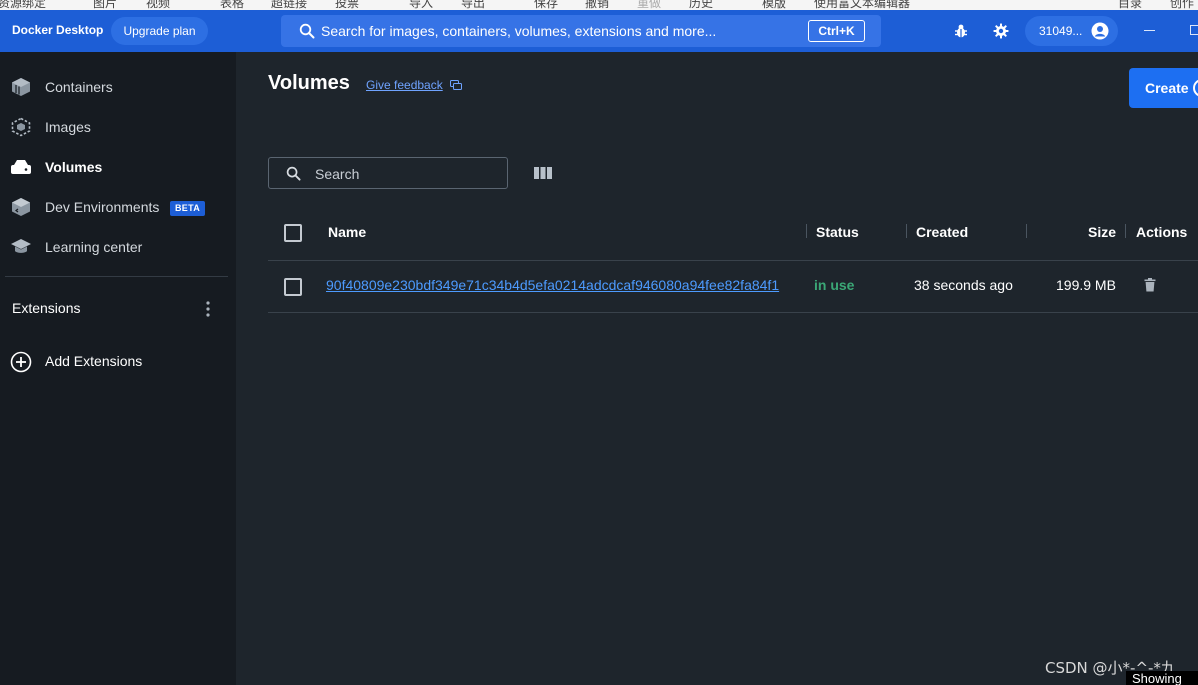  Describe the element at coordinates (837, 232) in the screenshot. I see `column-header-status: Status` at that location.